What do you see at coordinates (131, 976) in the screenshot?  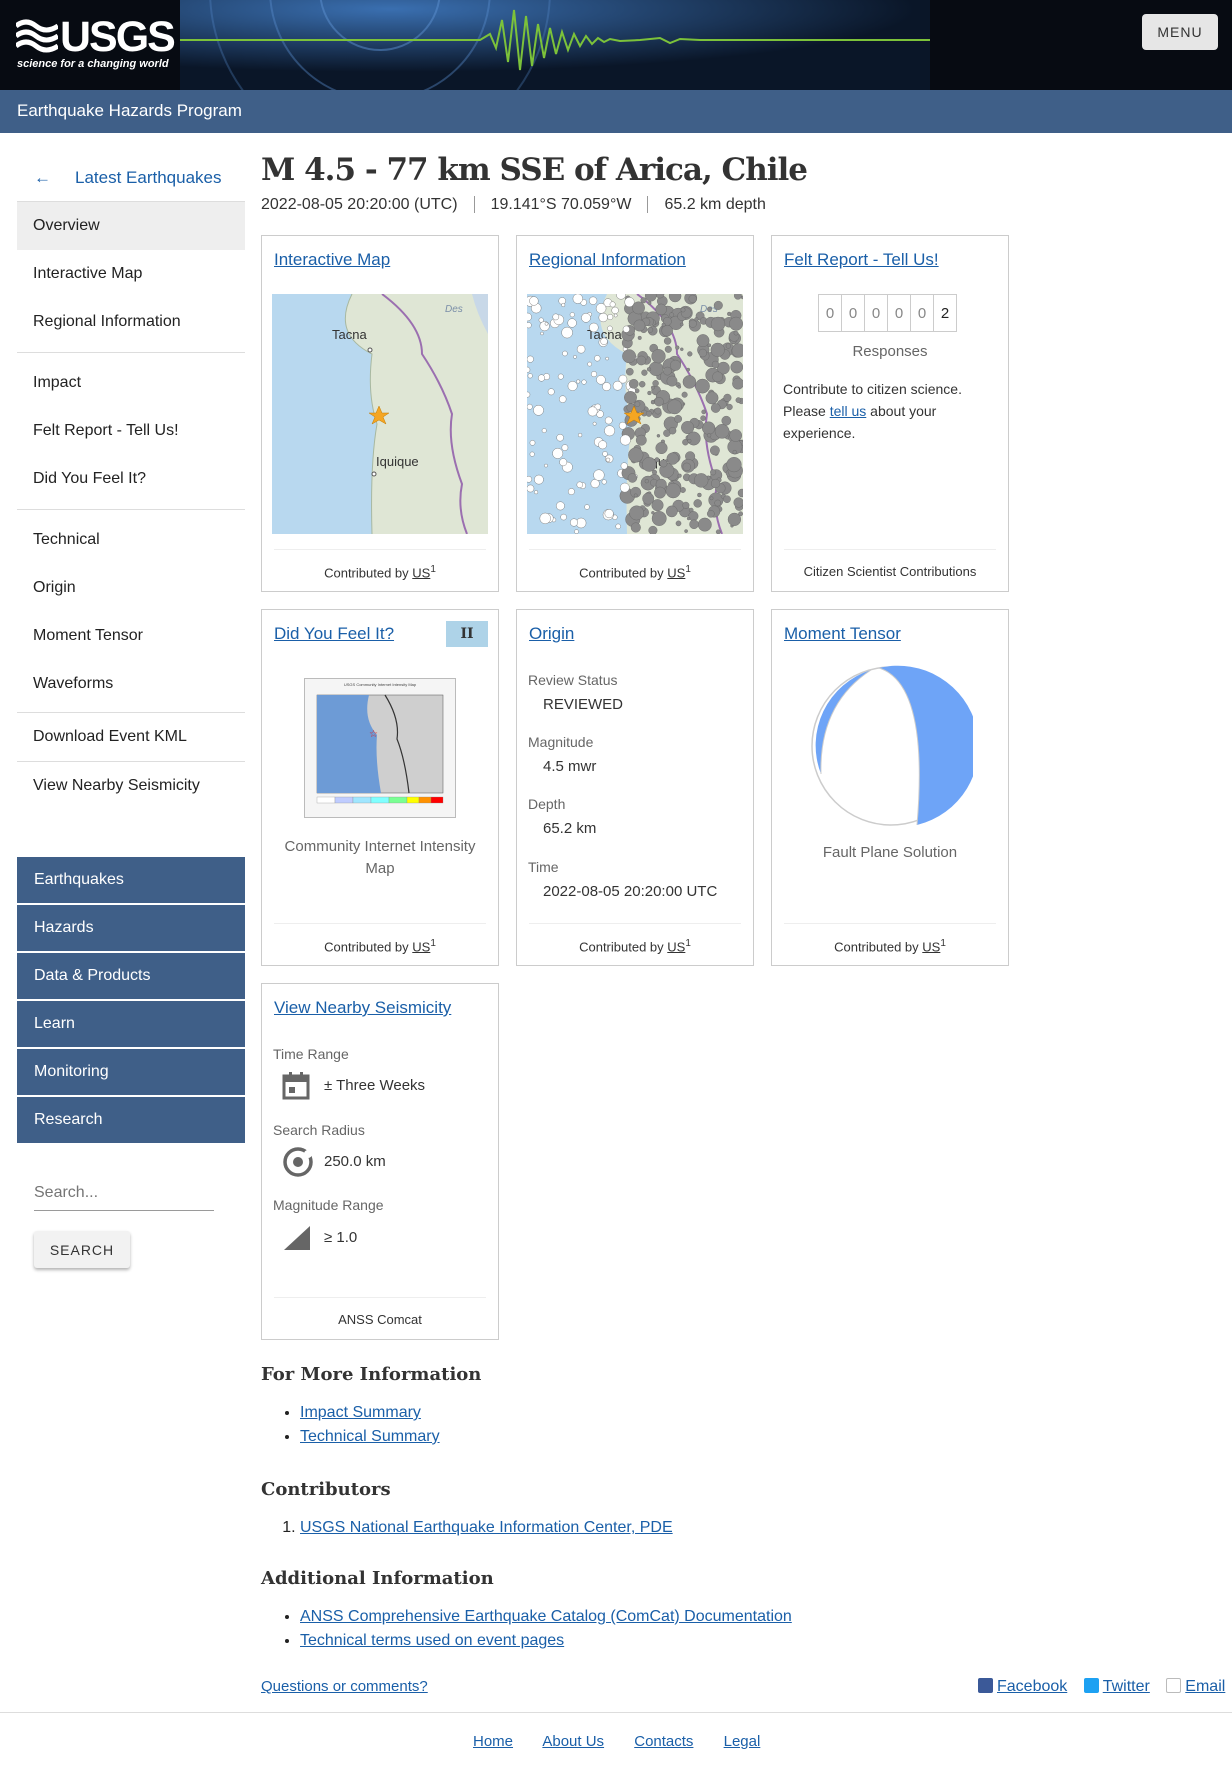 I see `menu-data-products: Data & Products` at bounding box center [131, 976].